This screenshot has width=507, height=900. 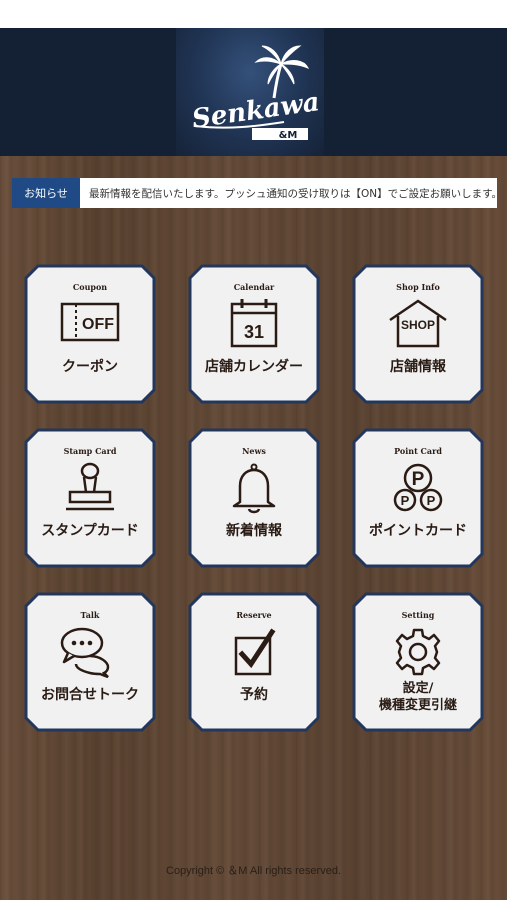 What do you see at coordinates (90, 486) in the screenshot?
I see `stamp-icon` at bounding box center [90, 486].